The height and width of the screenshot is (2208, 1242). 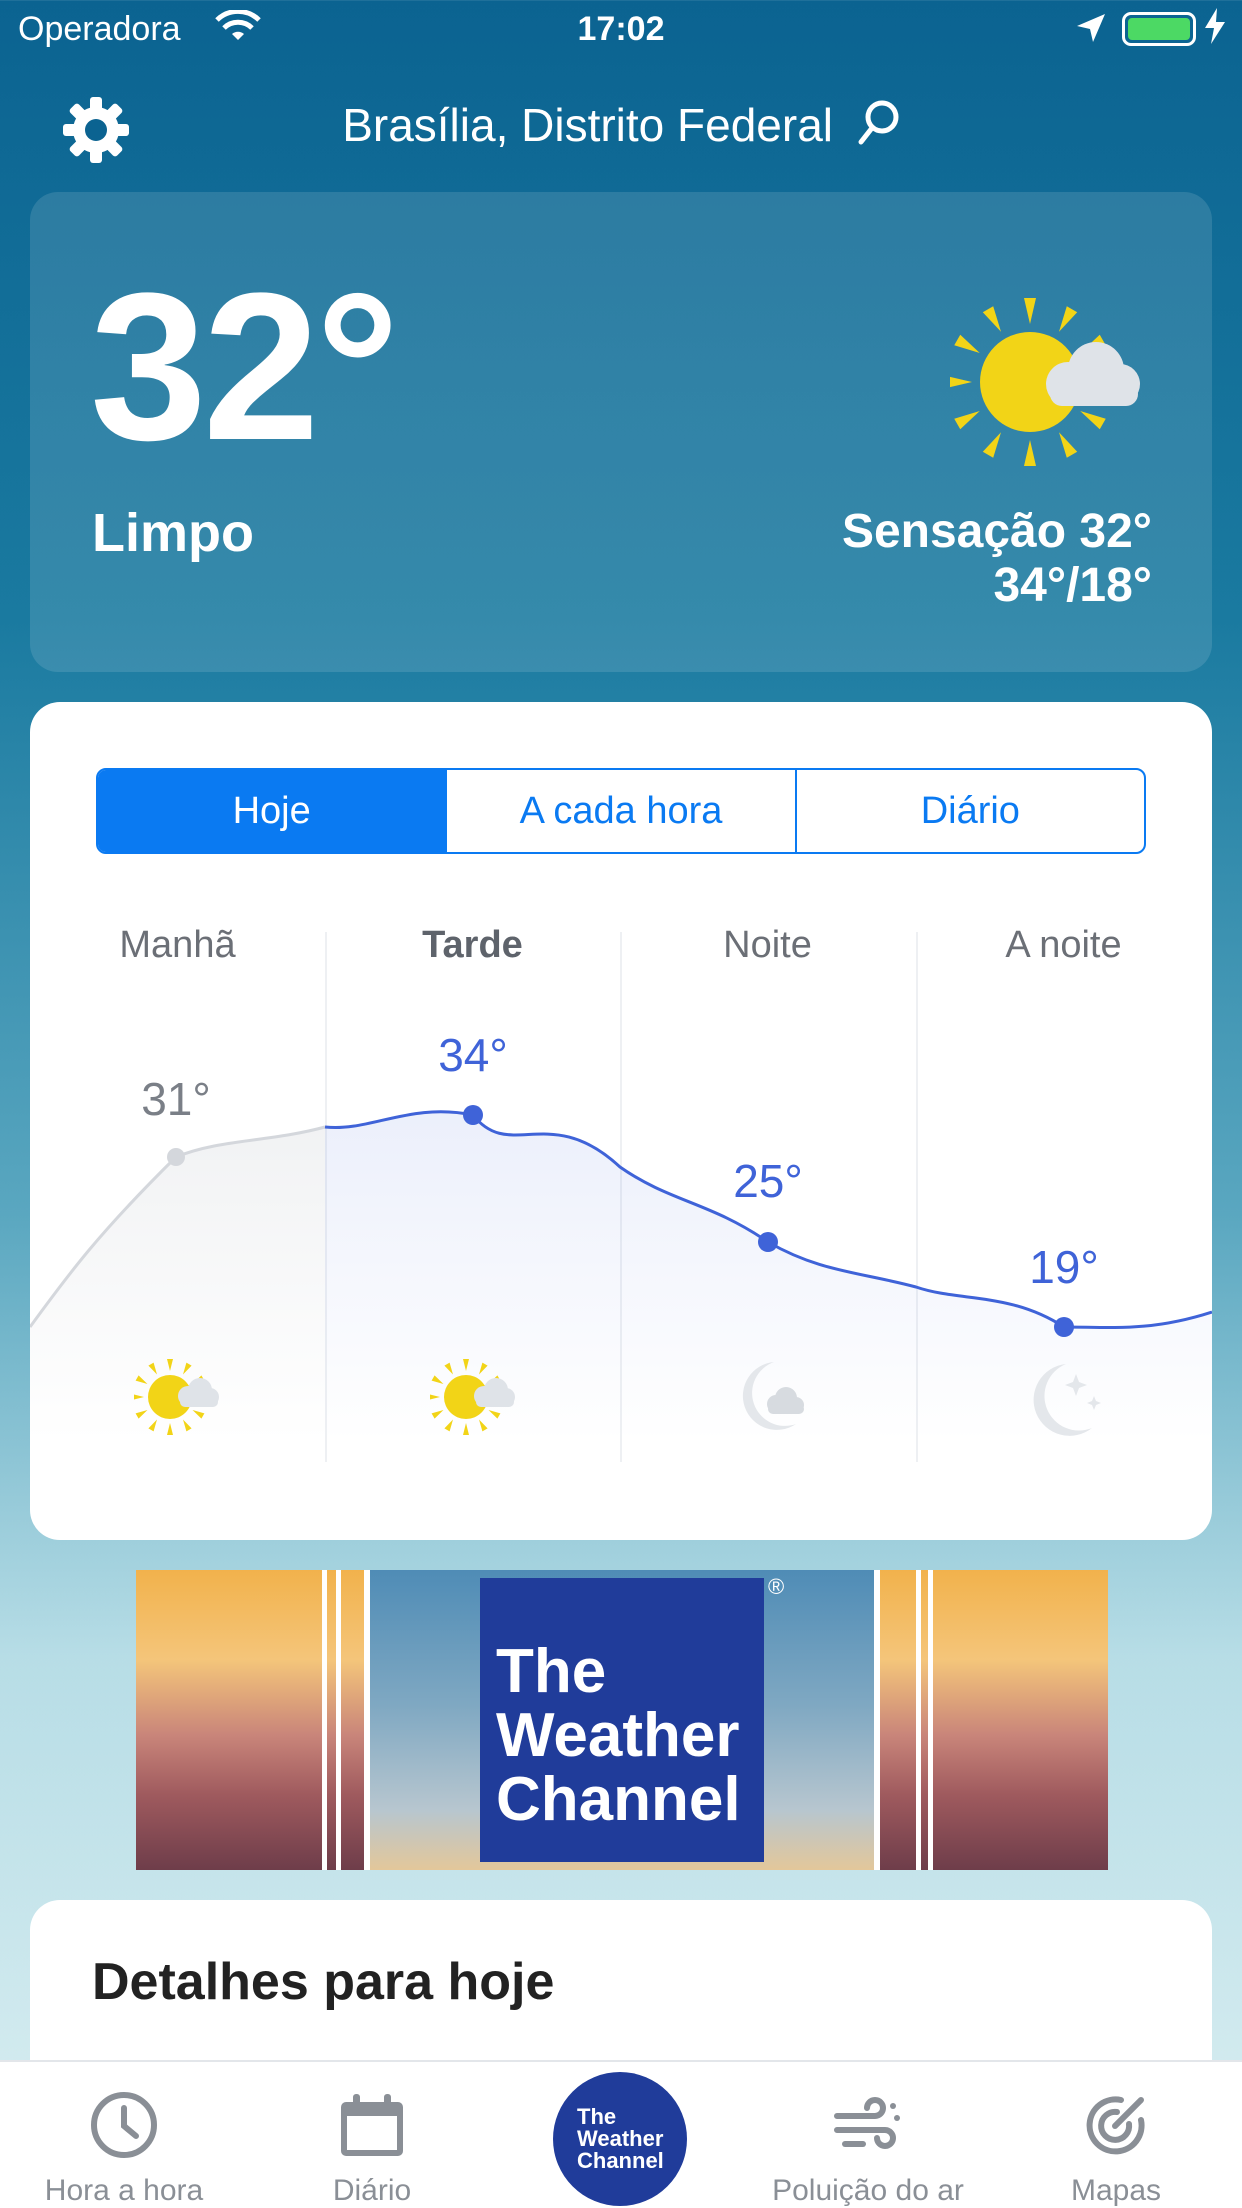 I want to click on nav-hourly-label: Hora a hora, so click(x=124, y=2190).